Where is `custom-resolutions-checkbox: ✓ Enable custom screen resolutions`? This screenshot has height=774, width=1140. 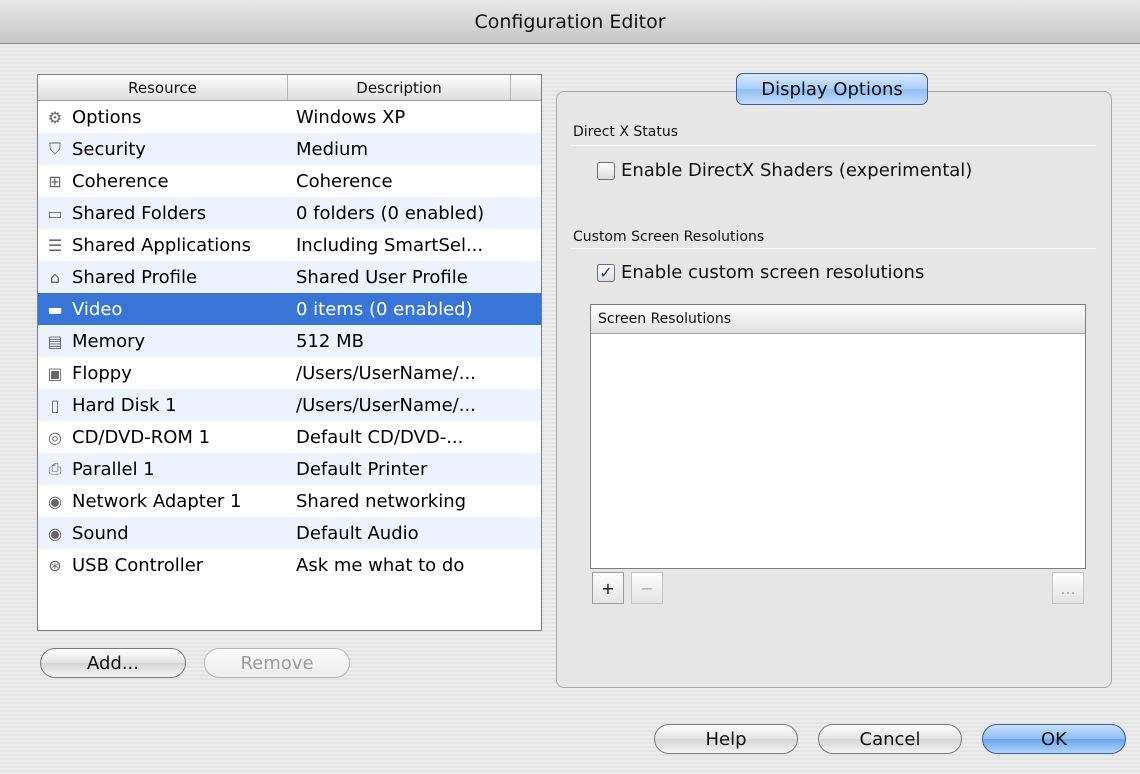 custom-resolutions-checkbox: ✓ Enable custom screen resolutions is located at coordinates (760, 272).